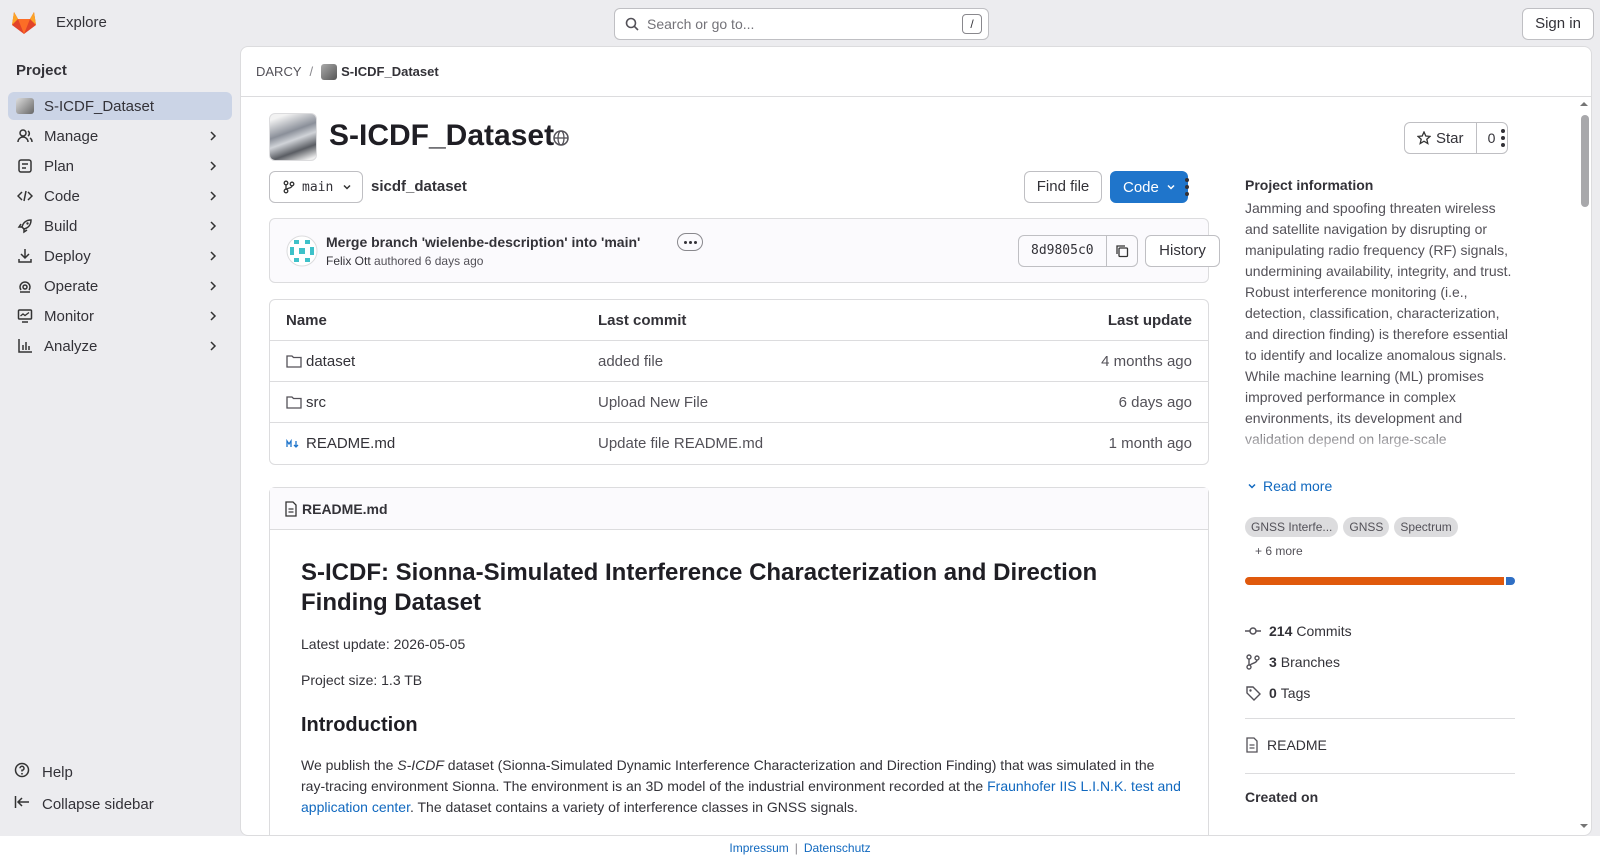 This screenshot has width=1600, height=861. Describe the element at coordinates (837, 848) in the screenshot. I see `datenschutz-link: Datenschutz` at that location.